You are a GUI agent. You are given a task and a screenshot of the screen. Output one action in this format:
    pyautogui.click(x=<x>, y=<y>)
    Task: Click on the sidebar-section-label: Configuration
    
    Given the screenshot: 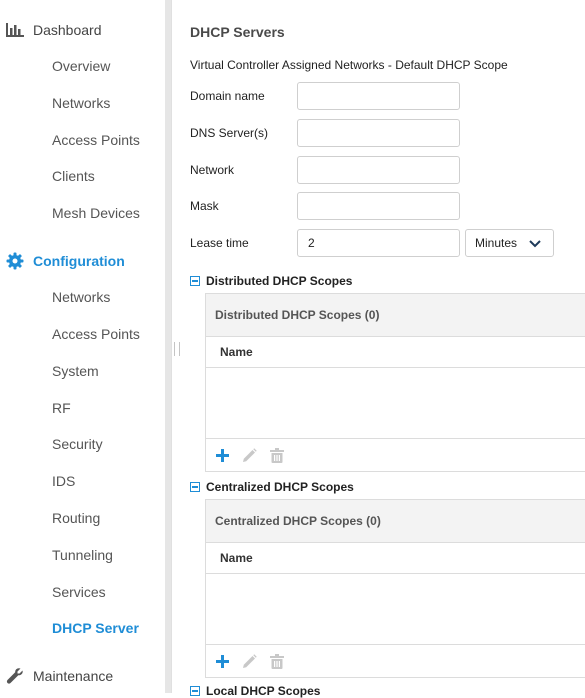 What is the action you would take?
    pyautogui.click(x=79, y=261)
    